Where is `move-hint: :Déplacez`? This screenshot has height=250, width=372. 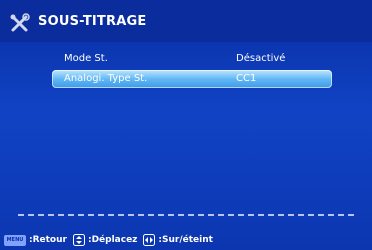 move-hint: :Déplacez is located at coordinates (112, 240).